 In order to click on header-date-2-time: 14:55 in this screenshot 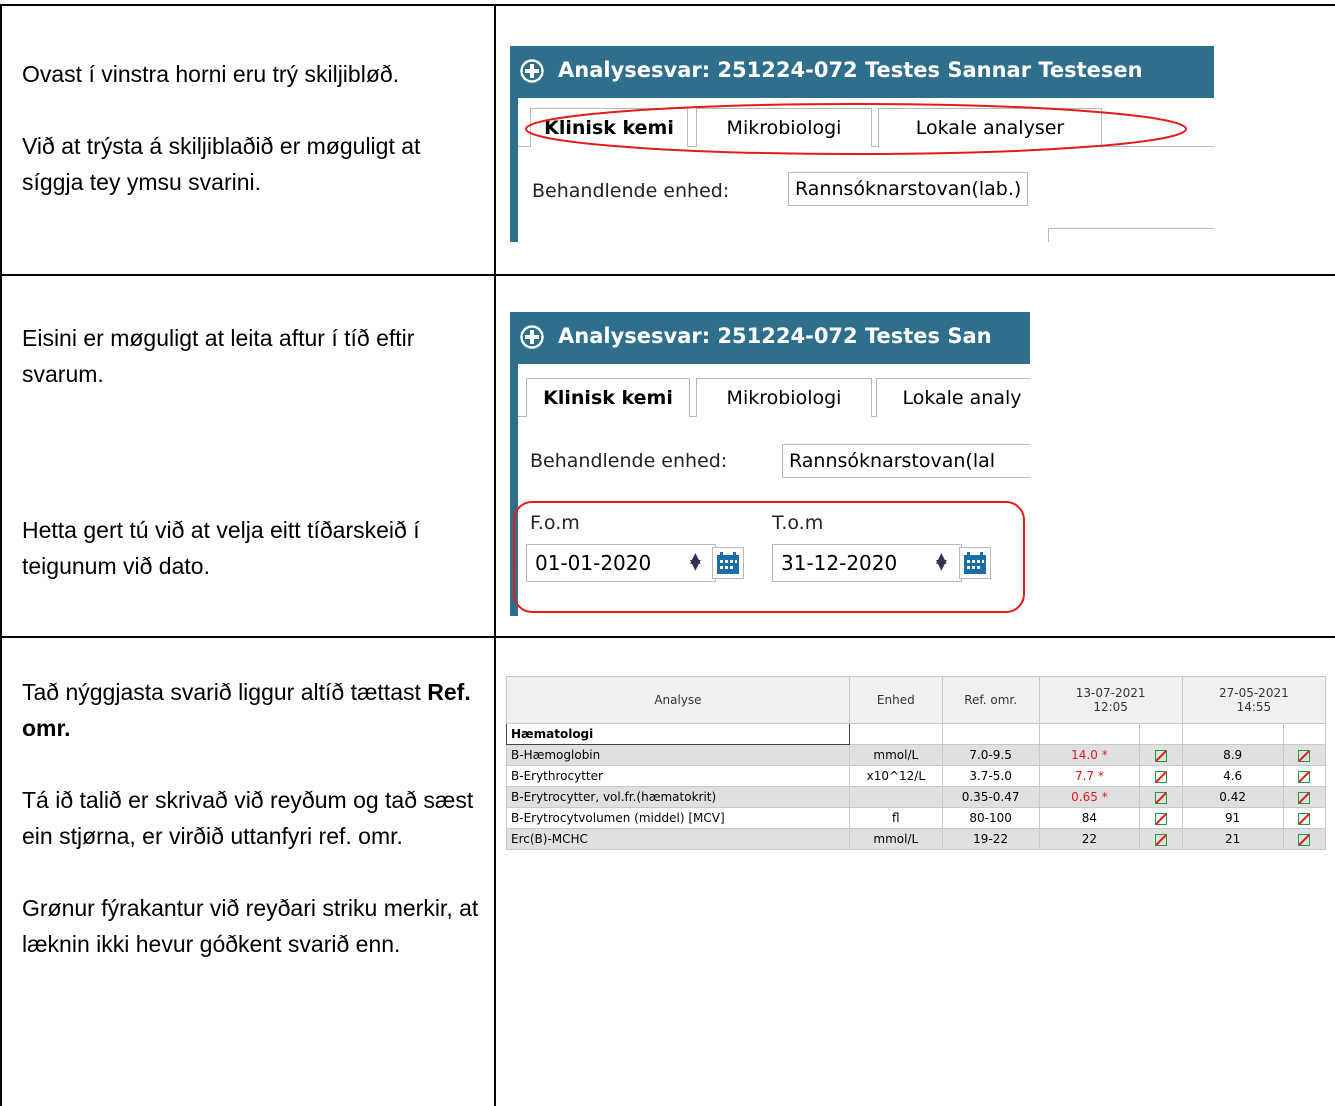, I will do `click(1254, 707)`.